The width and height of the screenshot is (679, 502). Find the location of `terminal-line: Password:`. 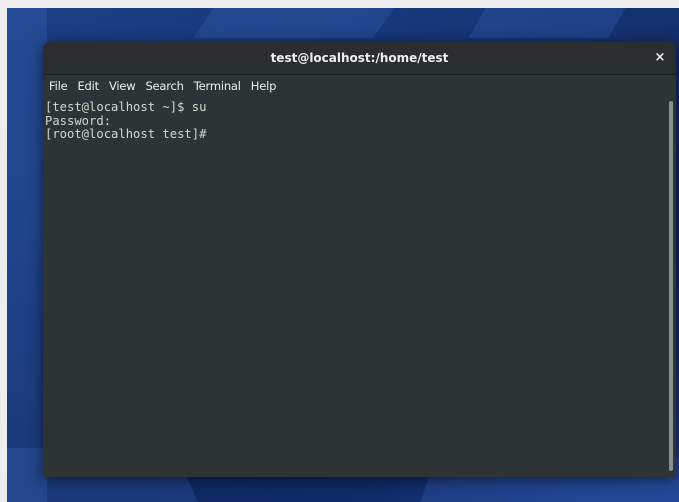

terminal-line: Password: is located at coordinates (78, 120).